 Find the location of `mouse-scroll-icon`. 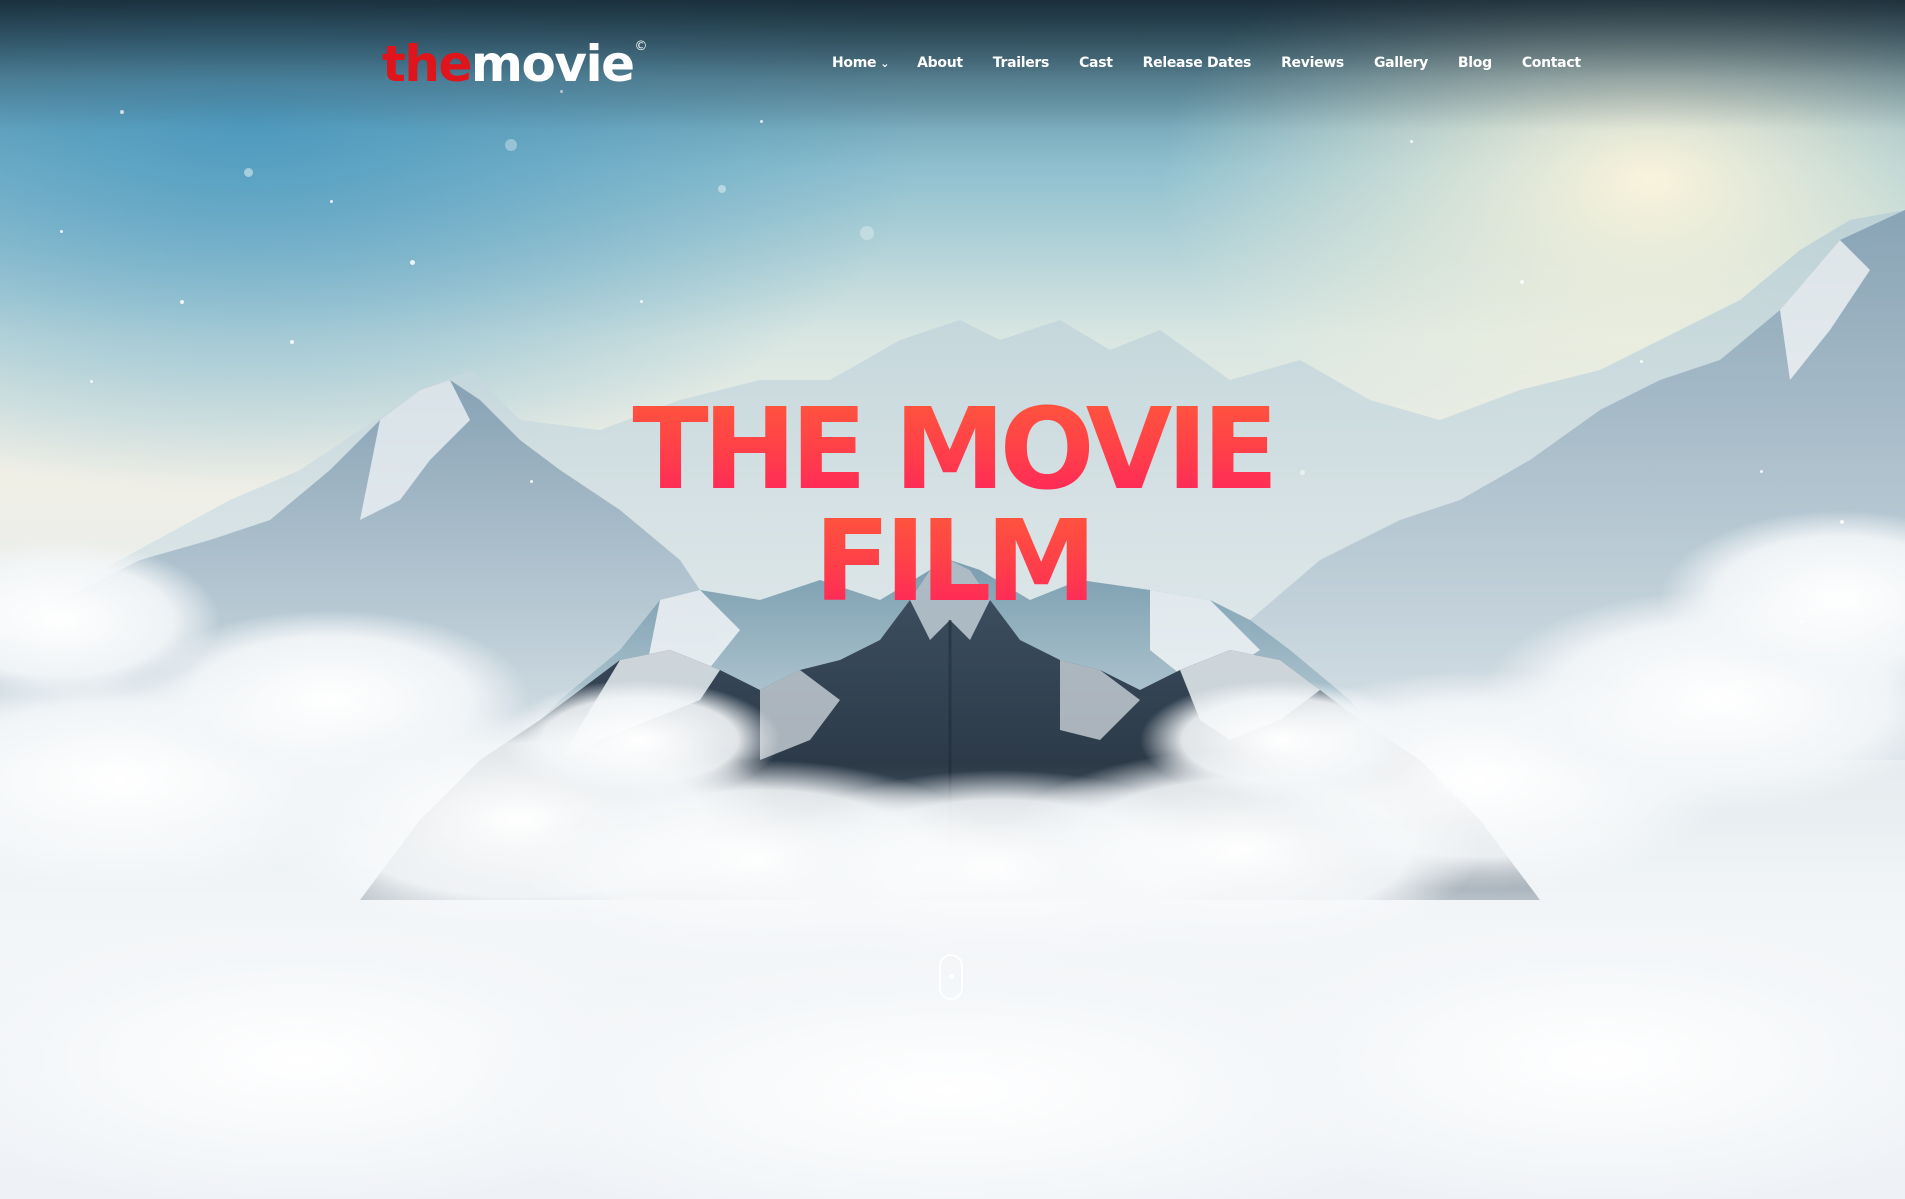

mouse-scroll-icon is located at coordinates (951, 977).